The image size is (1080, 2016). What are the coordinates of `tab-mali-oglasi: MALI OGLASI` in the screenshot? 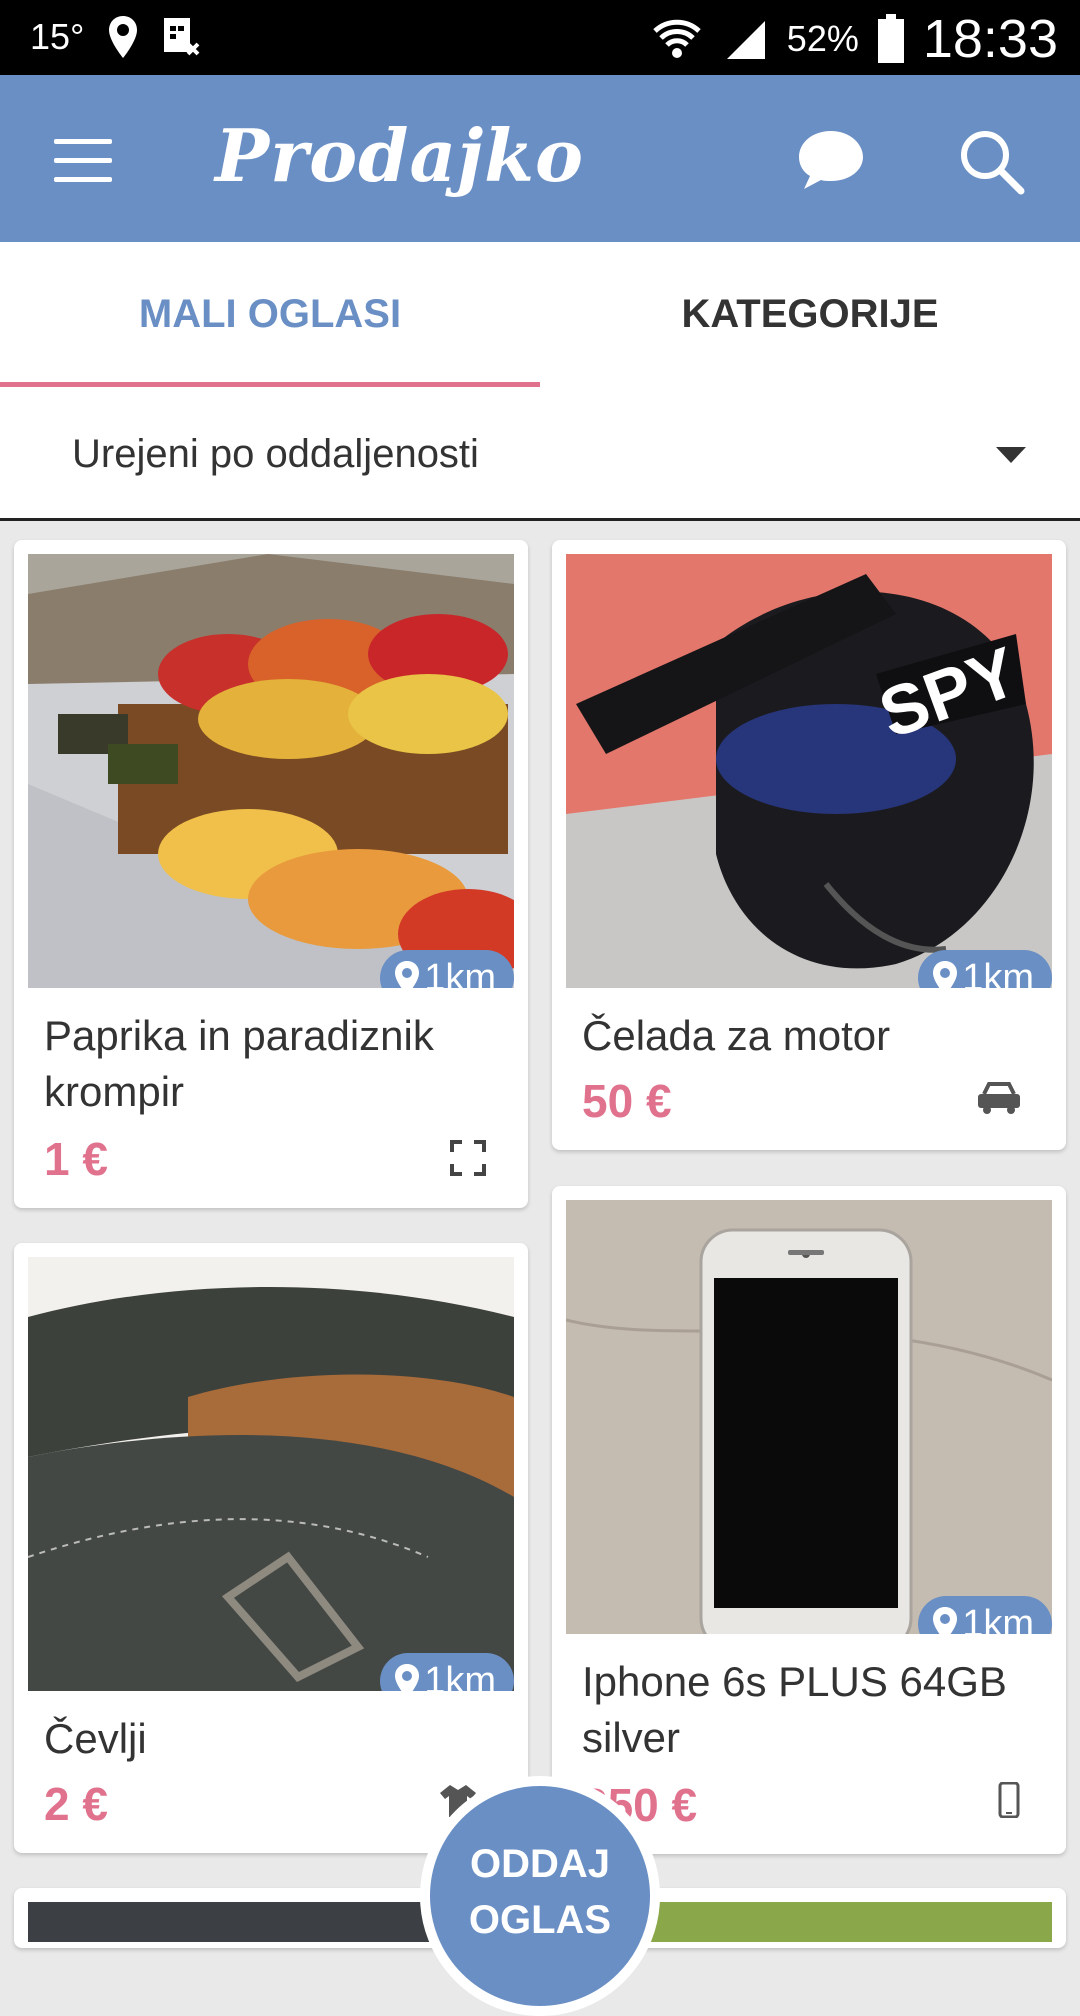 It's located at (270, 314).